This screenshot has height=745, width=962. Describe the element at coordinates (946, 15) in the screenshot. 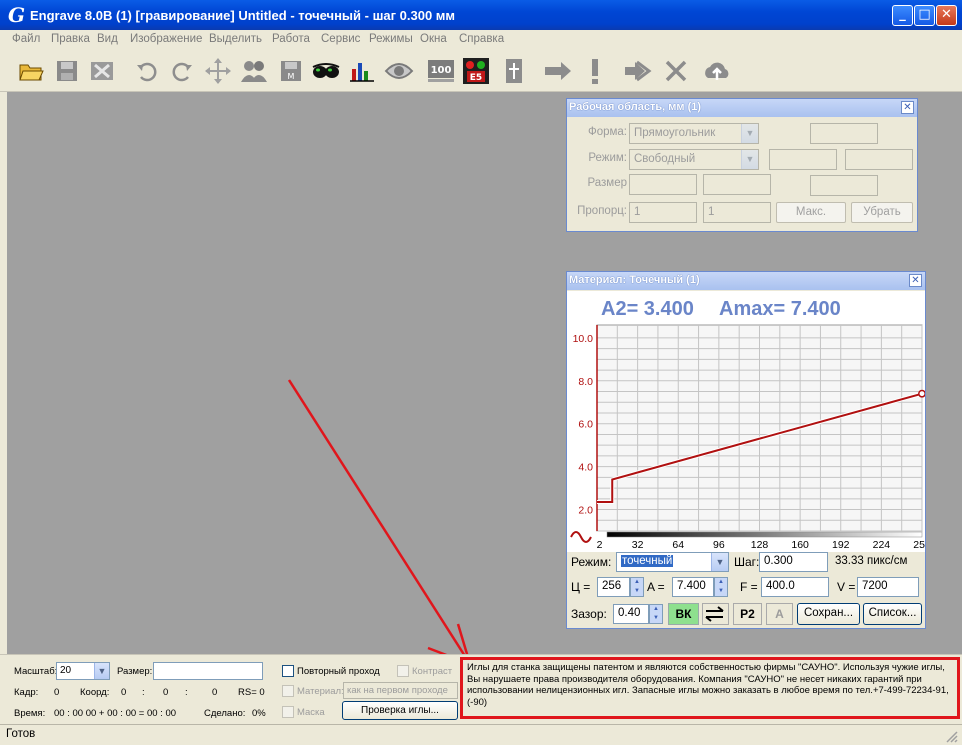

I see `close-button: ✕` at that location.